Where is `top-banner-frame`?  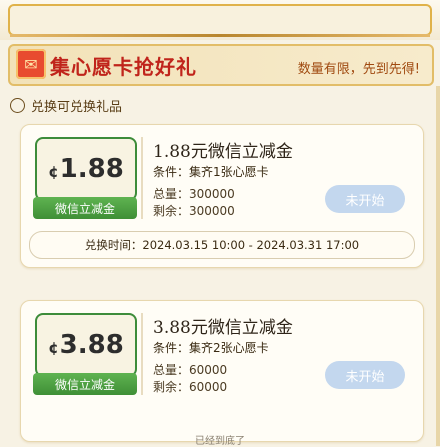
top-banner-frame is located at coordinates (220, 20).